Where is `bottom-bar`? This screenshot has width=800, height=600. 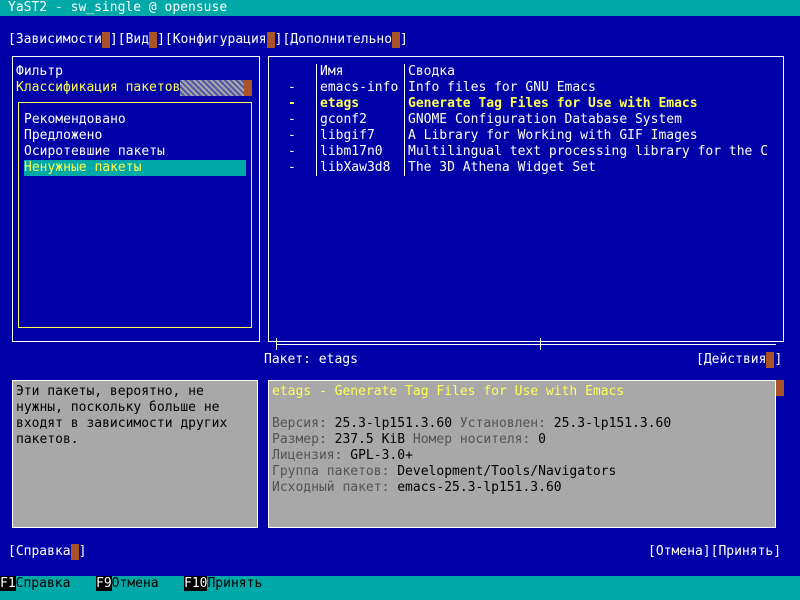
bottom-bar is located at coordinates (400, 596).